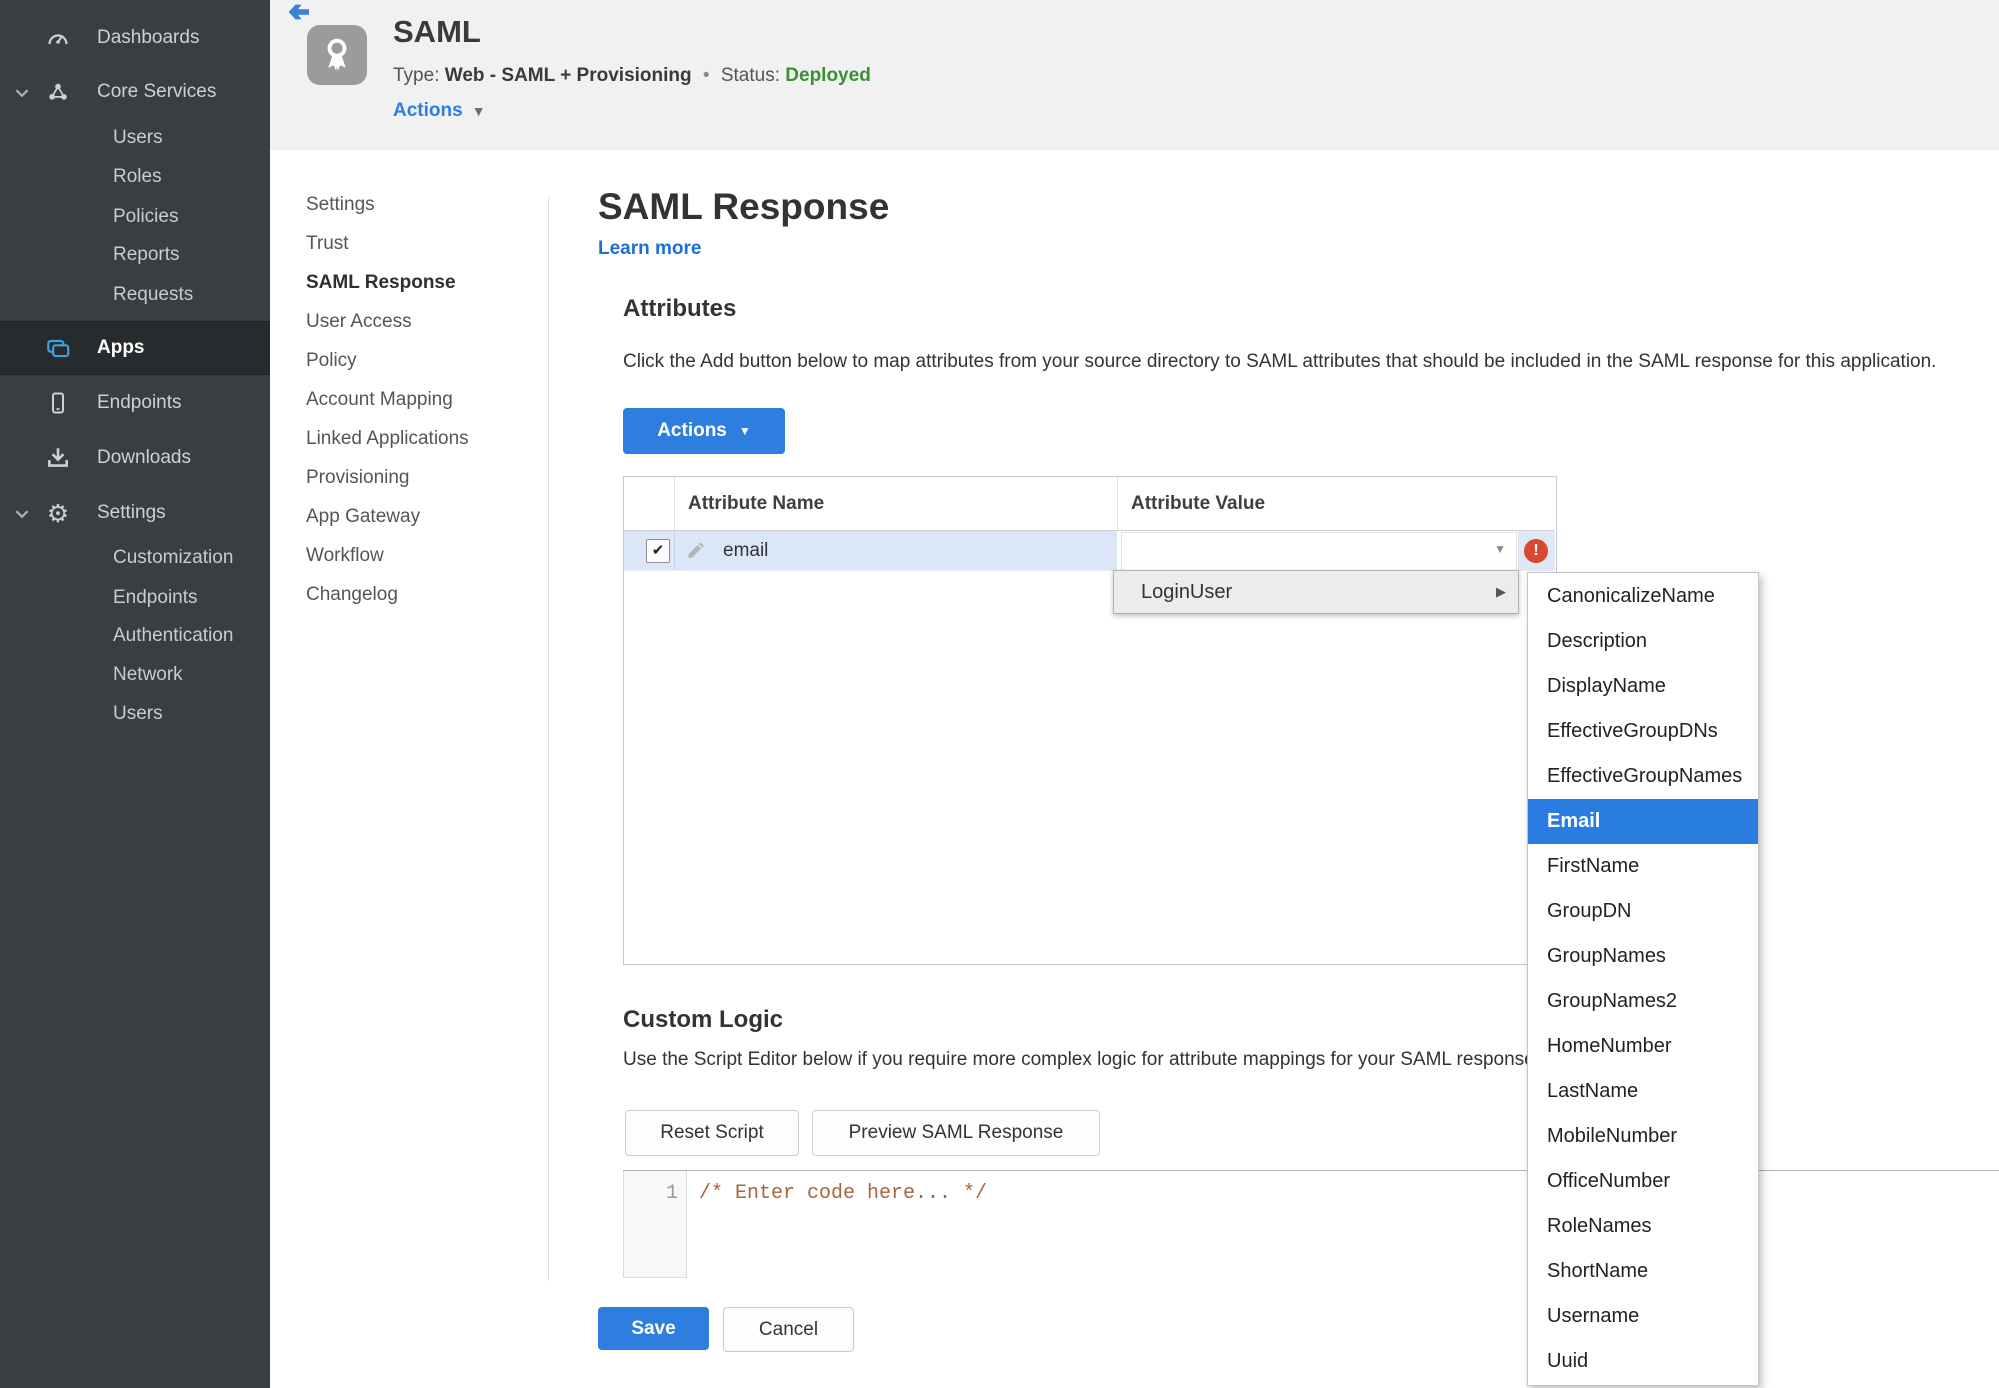 The image size is (1999, 1388). What do you see at coordinates (1319, 551) in the screenshot?
I see `attribute-value-dropdown: ▼` at bounding box center [1319, 551].